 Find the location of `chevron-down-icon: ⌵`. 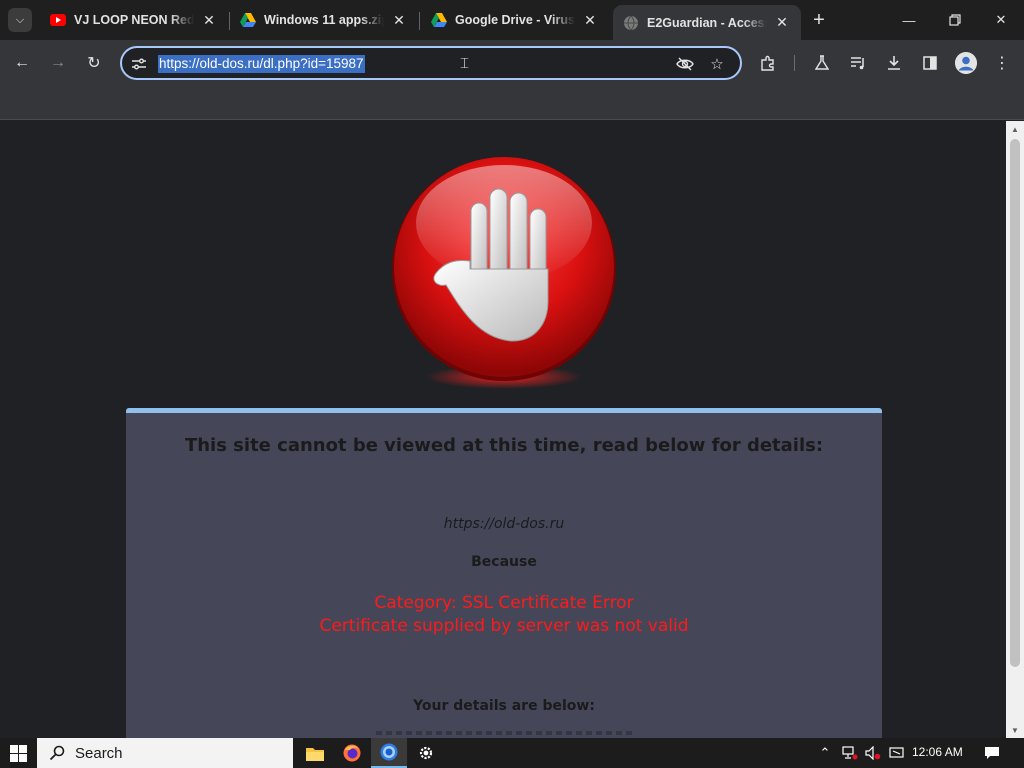

chevron-down-icon: ⌵ is located at coordinates (20, 19).